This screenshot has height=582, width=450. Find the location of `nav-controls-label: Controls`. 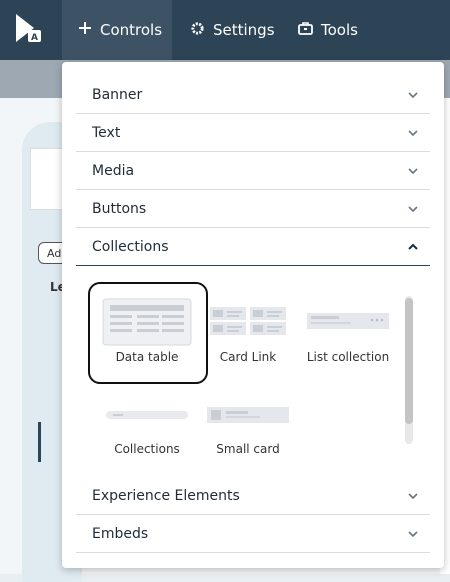

nav-controls-label: Controls is located at coordinates (131, 30).